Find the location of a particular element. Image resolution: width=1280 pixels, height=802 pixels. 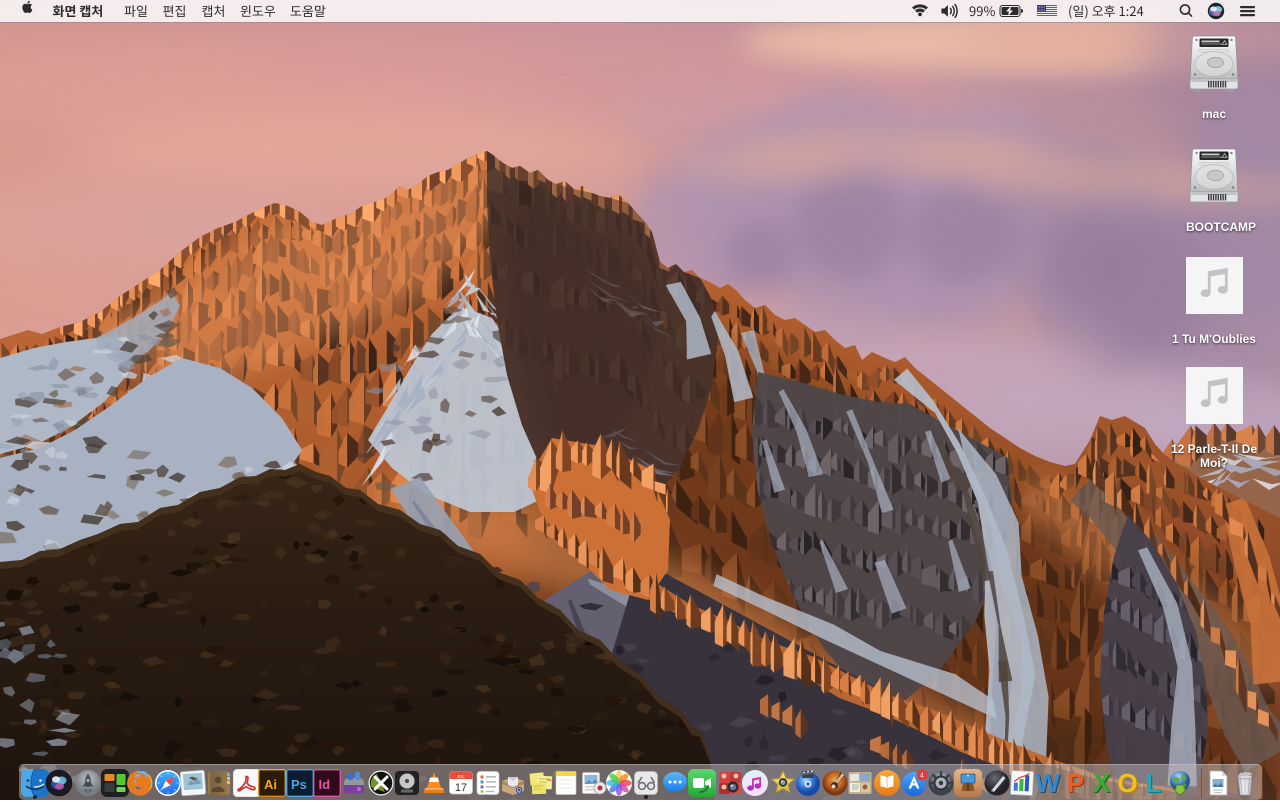

svg-text: JUL is located at coordinates (461, 776).